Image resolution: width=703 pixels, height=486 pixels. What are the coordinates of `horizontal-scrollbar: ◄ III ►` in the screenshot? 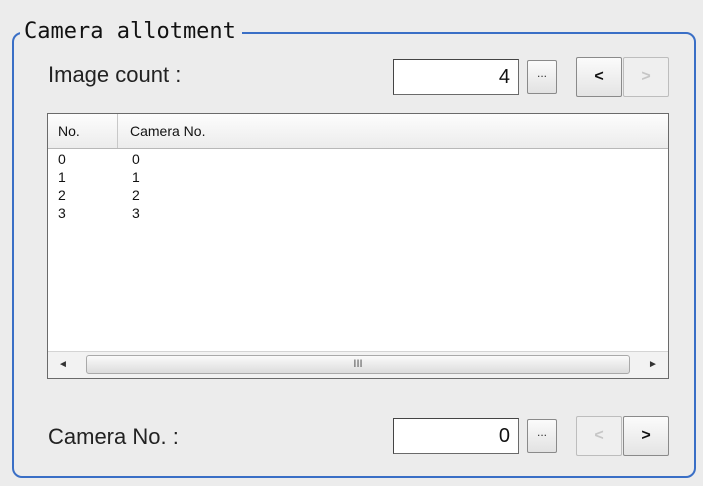 It's located at (358, 364).